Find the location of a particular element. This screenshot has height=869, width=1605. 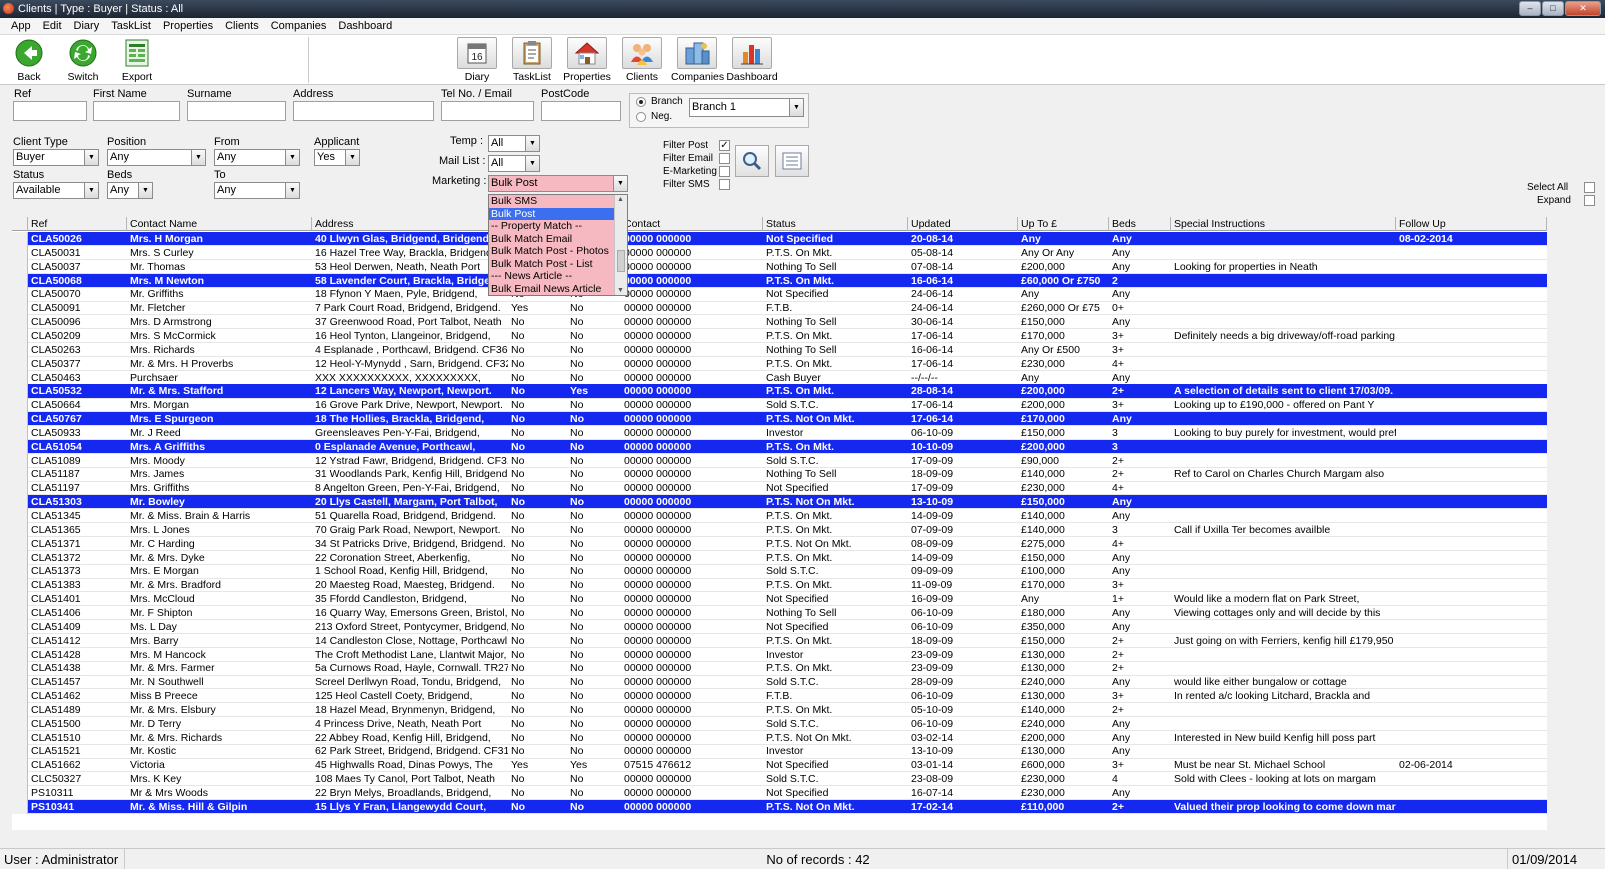

marketing-option: --- News Article -- is located at coordinates (551, 276).